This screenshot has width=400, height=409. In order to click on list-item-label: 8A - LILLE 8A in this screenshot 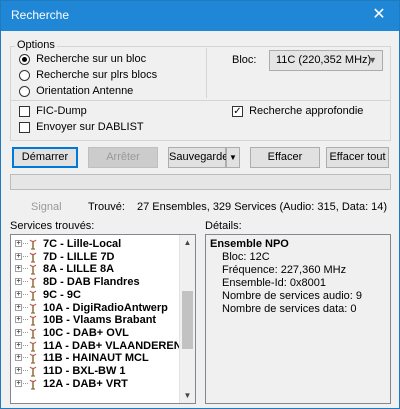, I will do `click(79, 269)`.